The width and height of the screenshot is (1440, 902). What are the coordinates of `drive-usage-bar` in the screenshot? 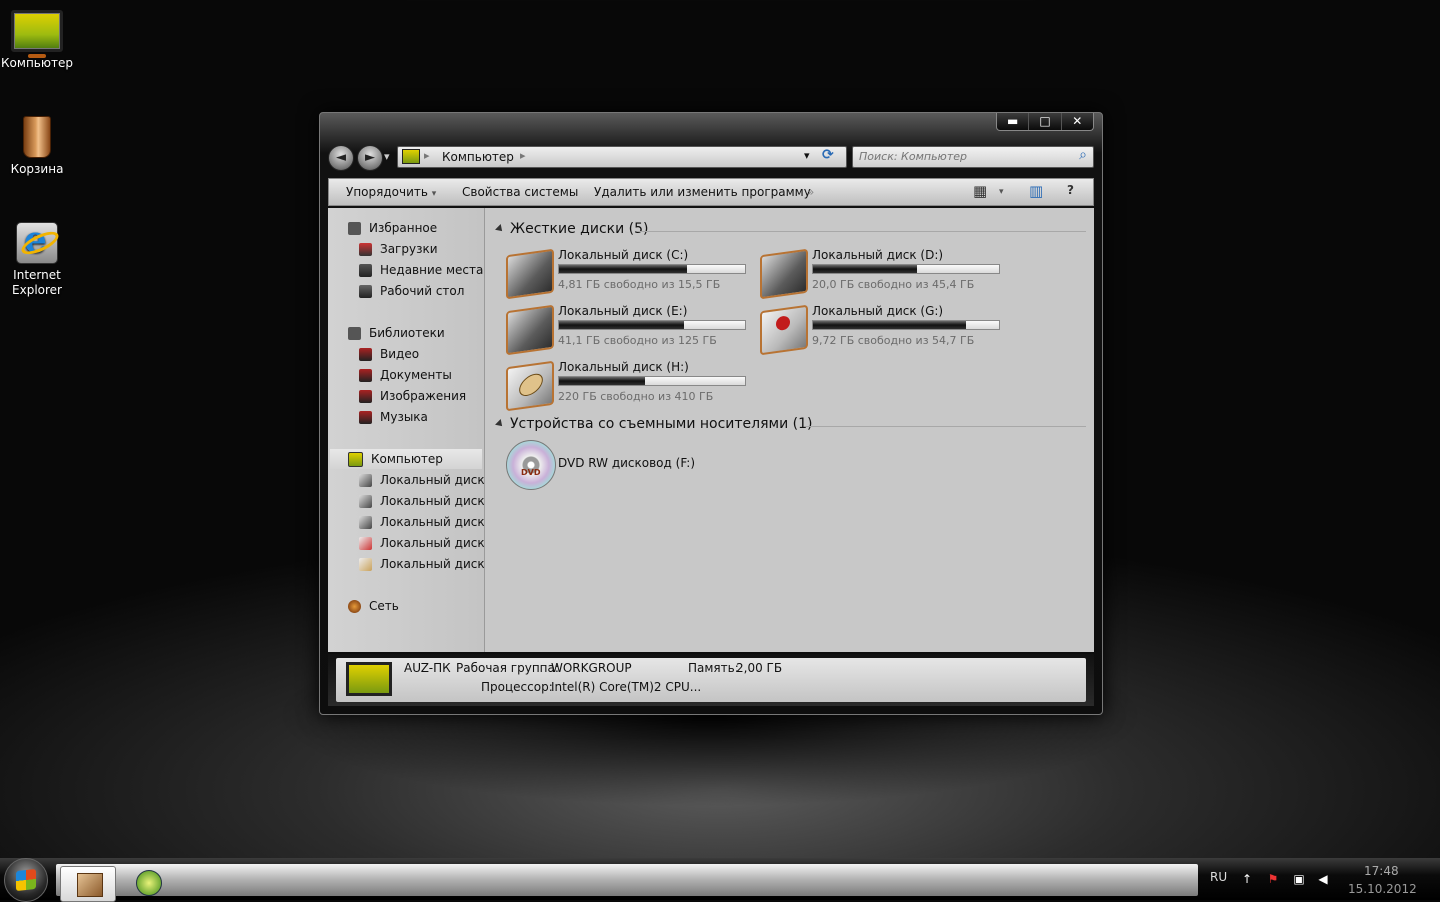 It's located at (906, 269).